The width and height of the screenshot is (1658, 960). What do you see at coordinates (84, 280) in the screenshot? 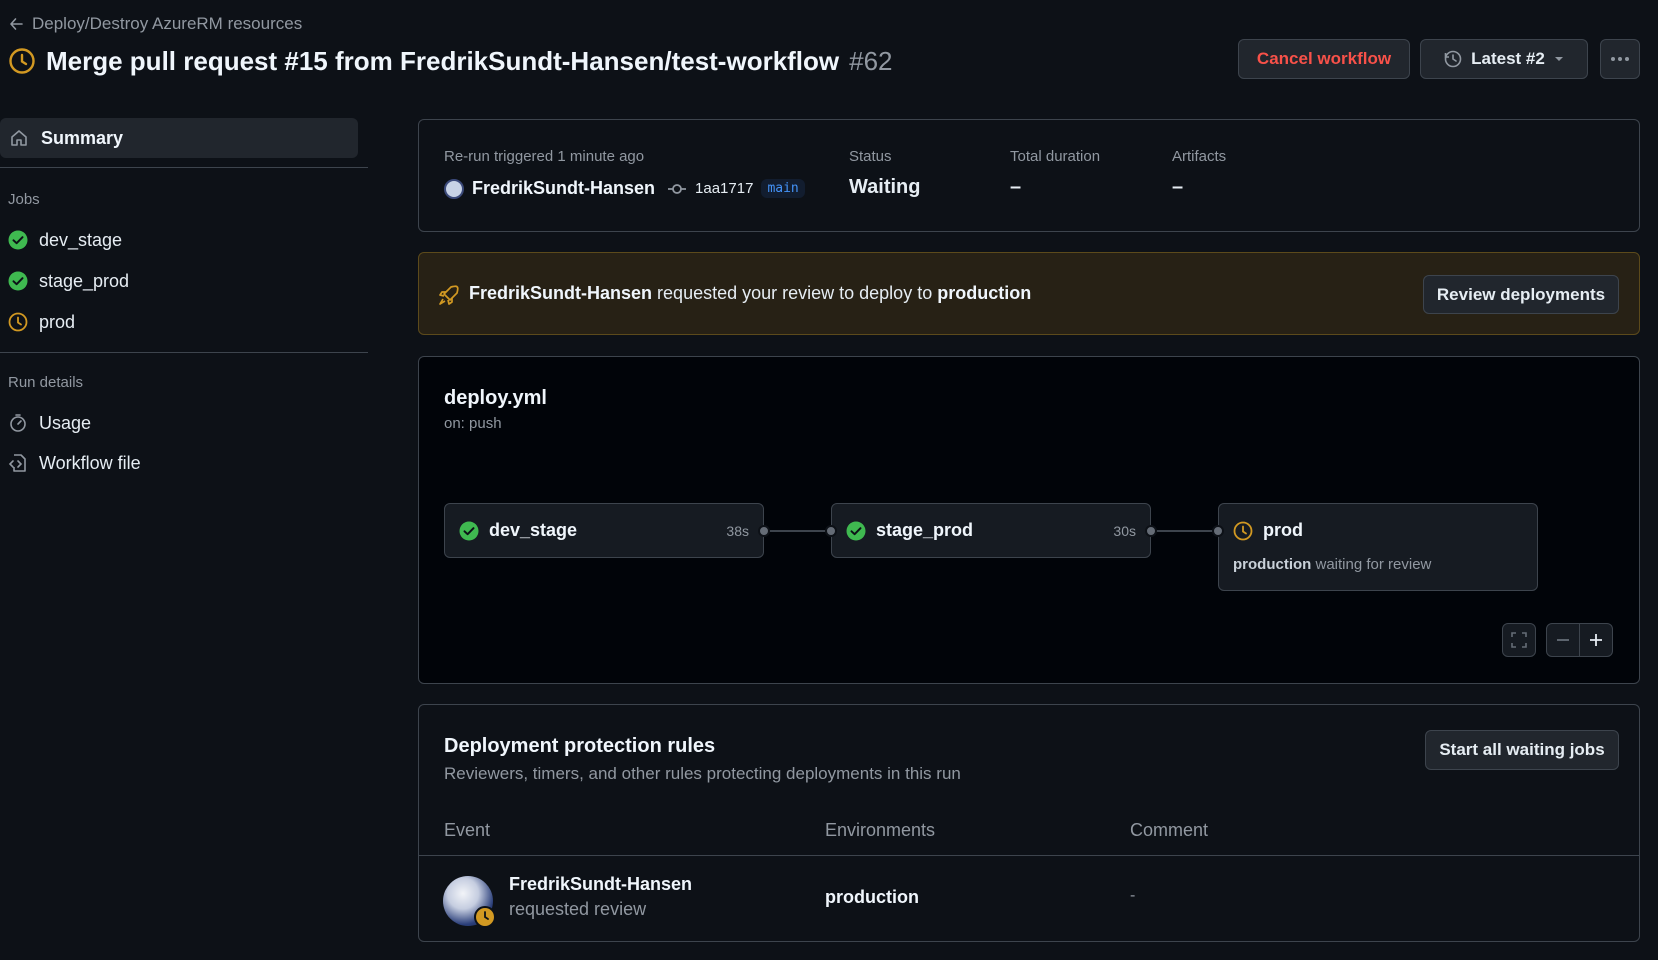
I see `sidebar-job-label: stage_prod` at bounding box center [84, 280].